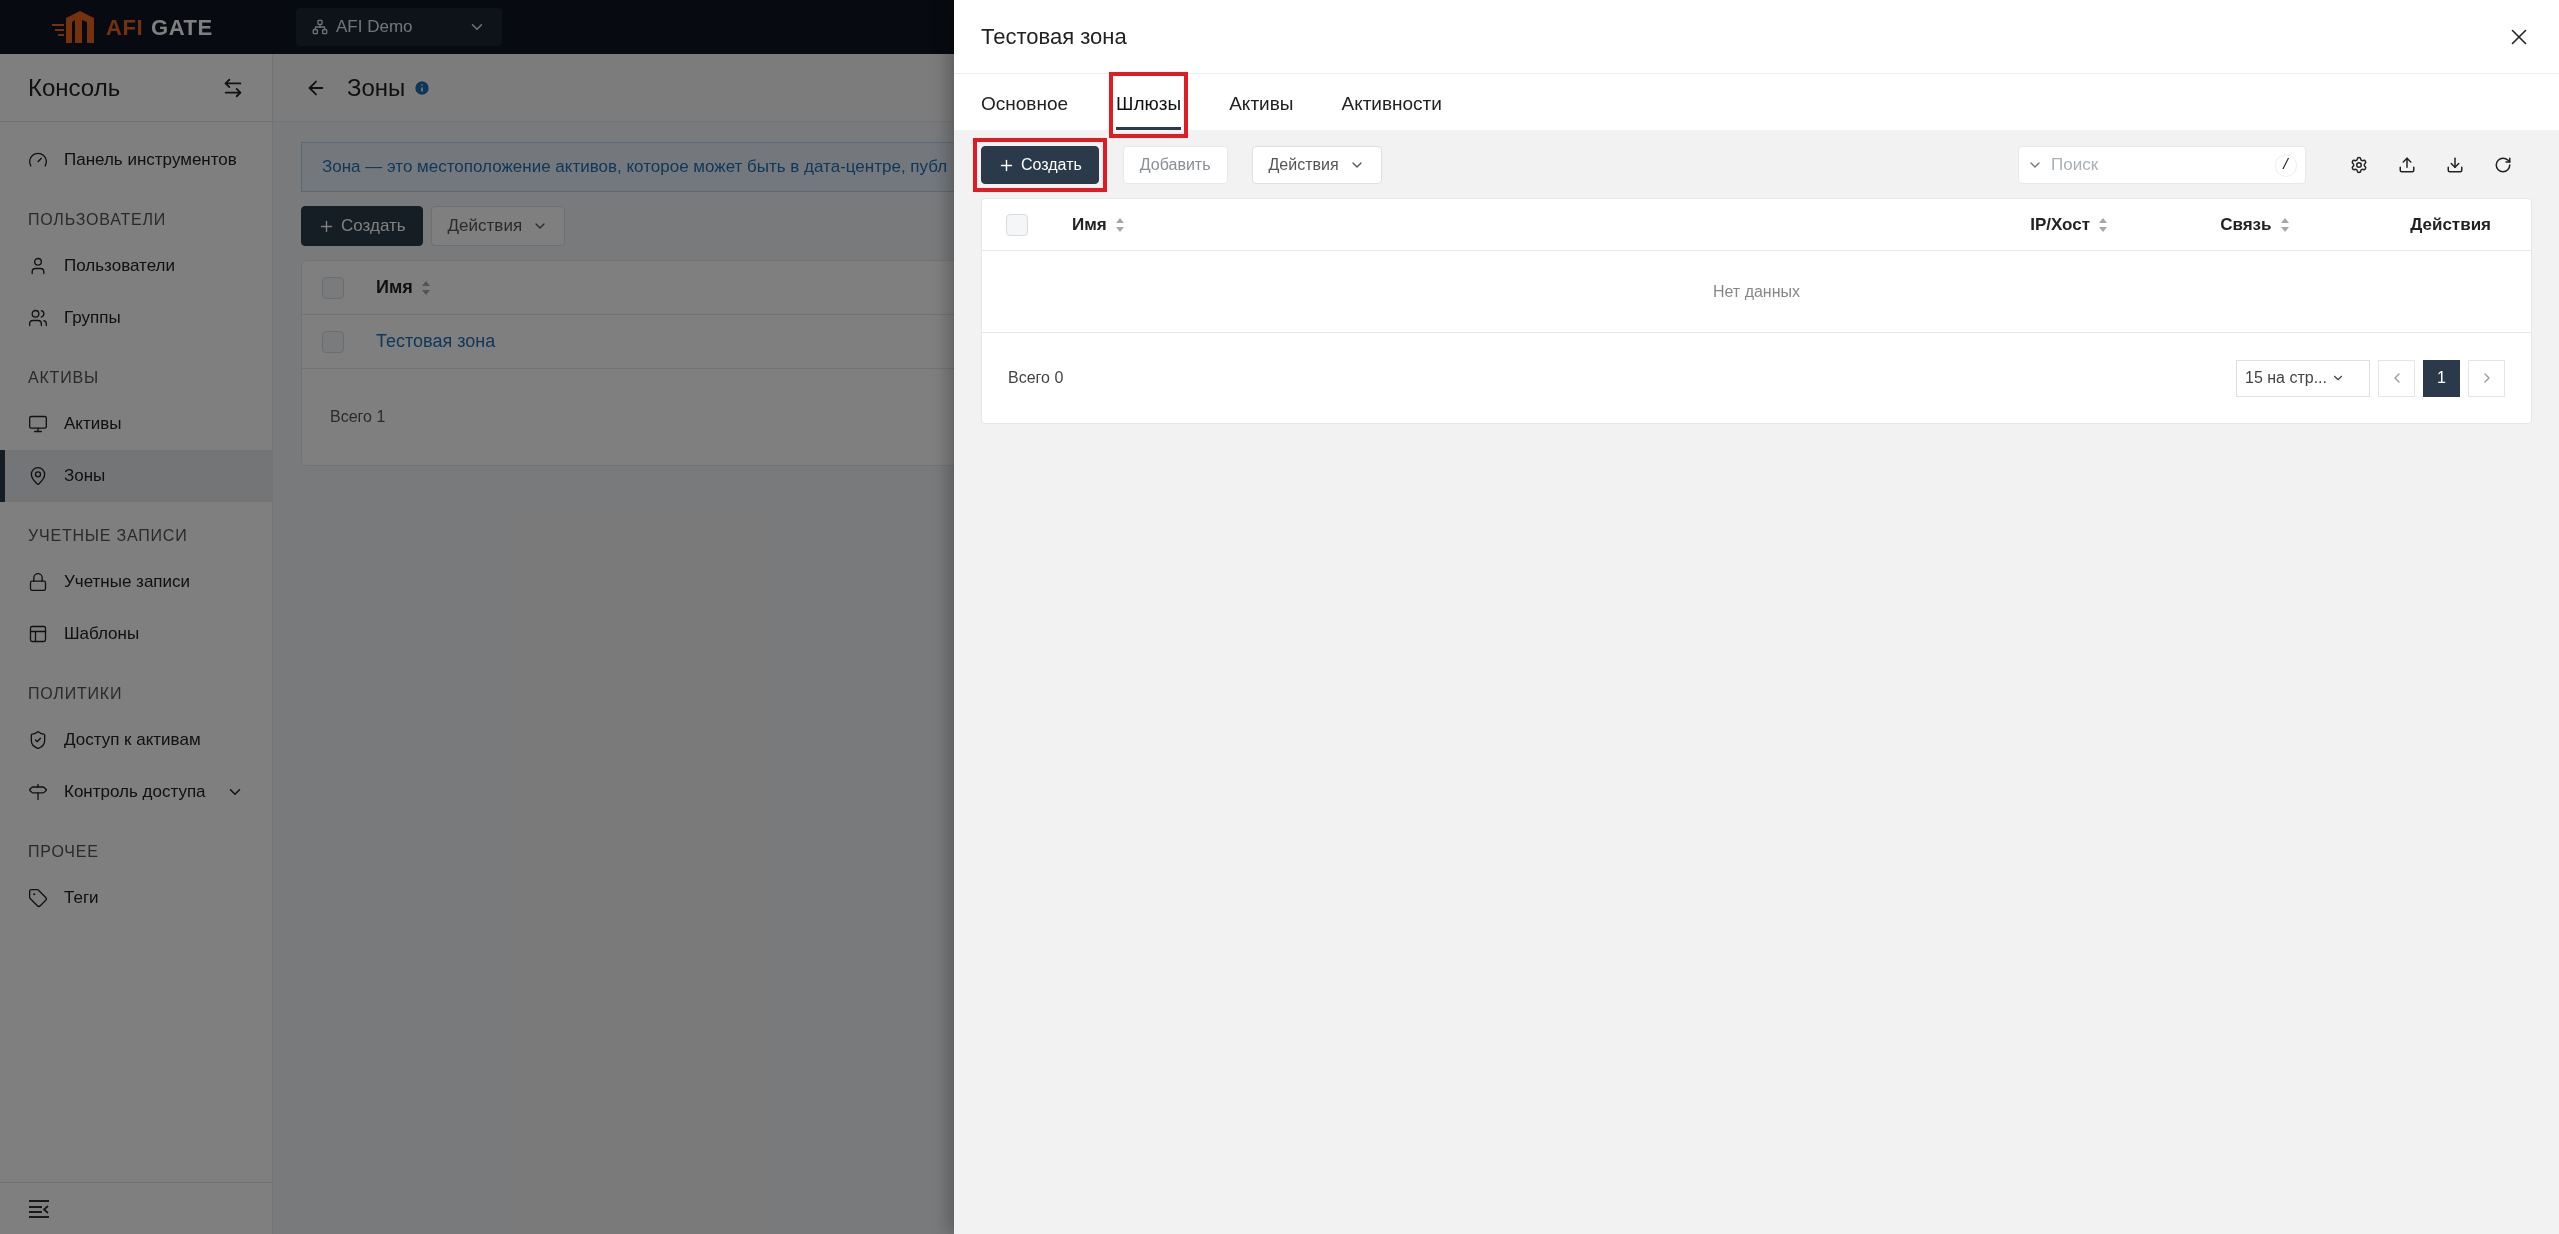 The image size is (2559, 1234). I want to click on sidebar-item: Шаблоны, so click(136, 634).